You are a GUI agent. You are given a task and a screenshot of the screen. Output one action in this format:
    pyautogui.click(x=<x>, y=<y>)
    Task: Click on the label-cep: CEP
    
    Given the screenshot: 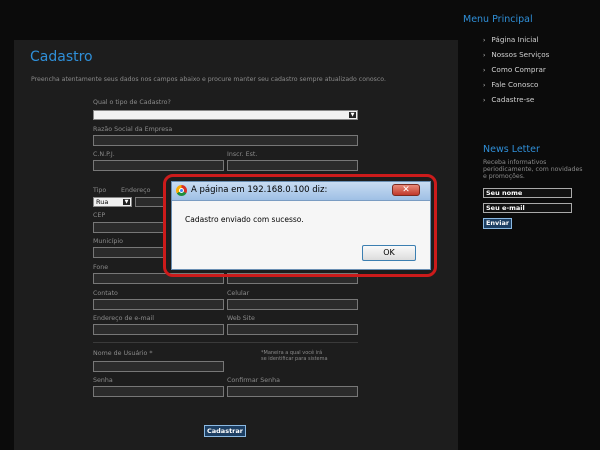 What is the action you would take?
    pyautogui.click(x=99, y=215)
    